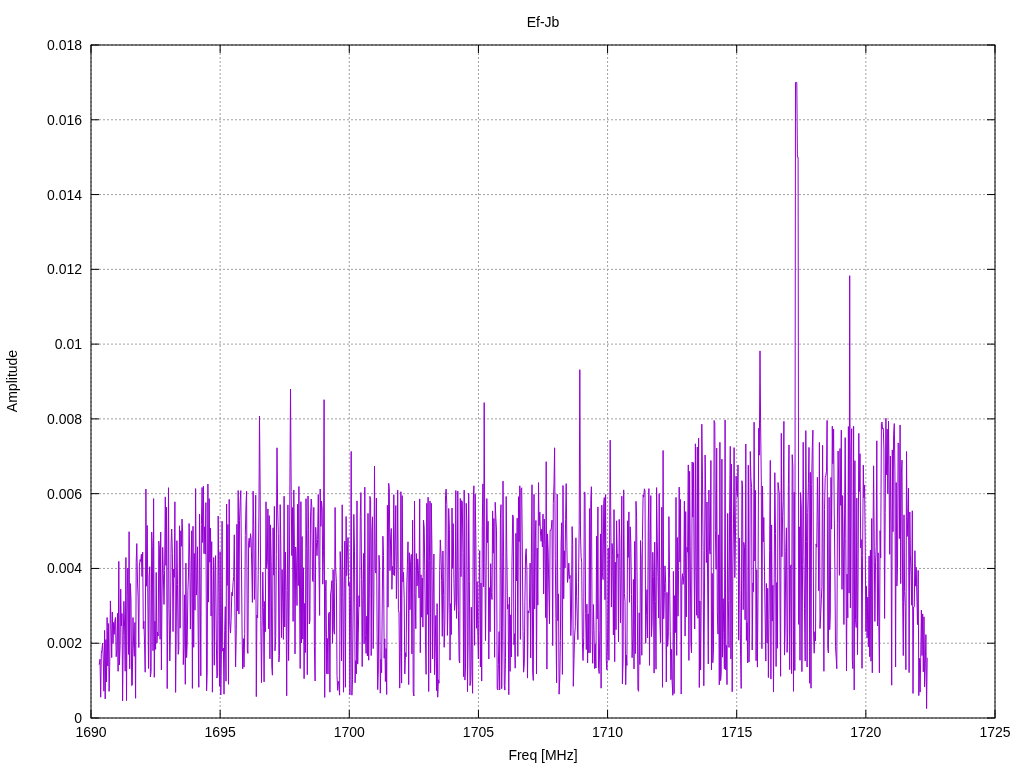 This screenshot has height=768, width=1024. What do you see at coordinates (64, 194) in the screenshot?
I see `tick-label: 0.014` at bounding box center [64, 194].